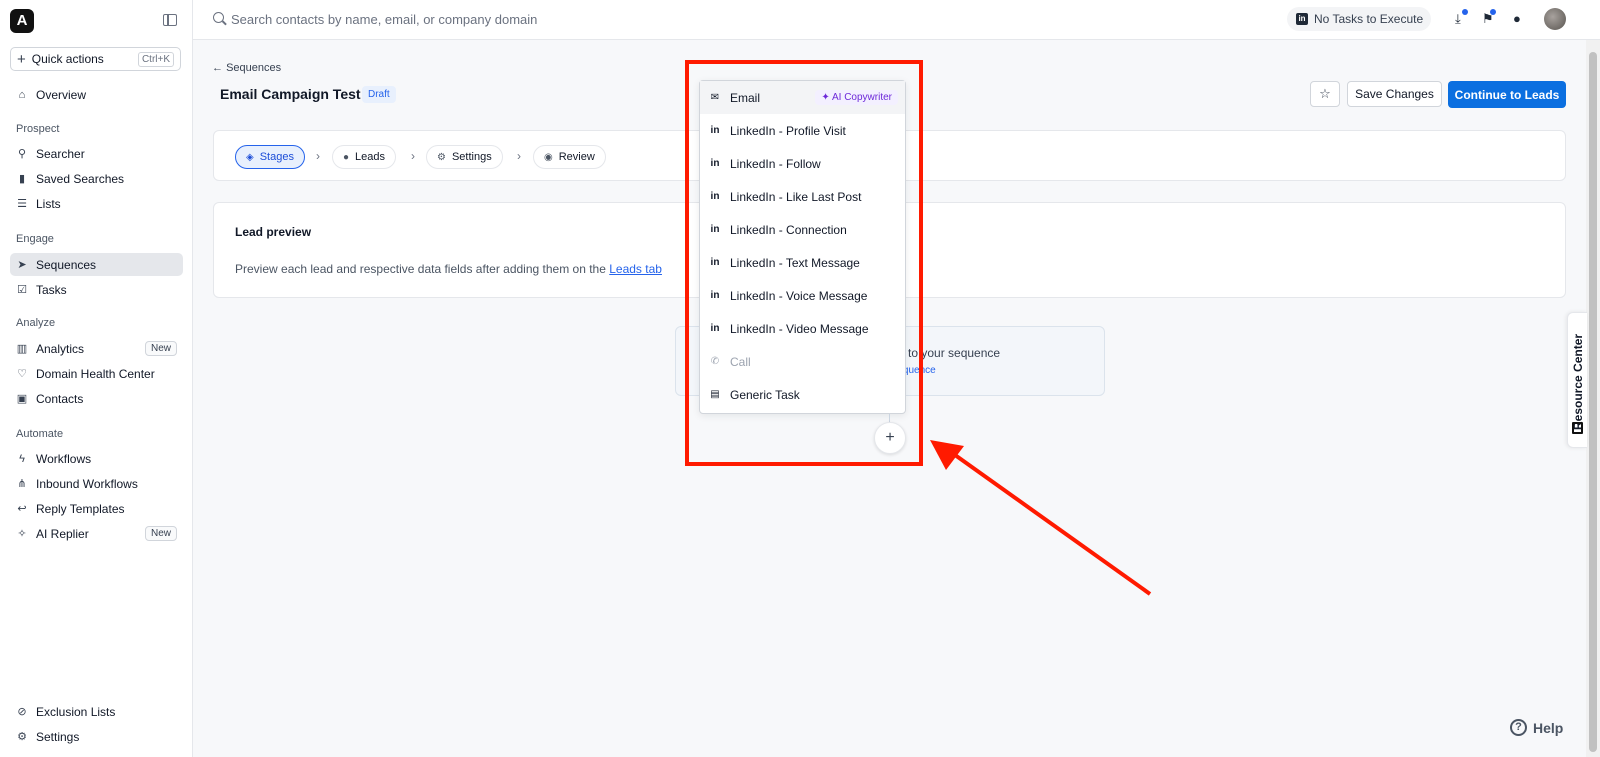  I want to click on help-circle-icon: ●, so click(1517, 18).